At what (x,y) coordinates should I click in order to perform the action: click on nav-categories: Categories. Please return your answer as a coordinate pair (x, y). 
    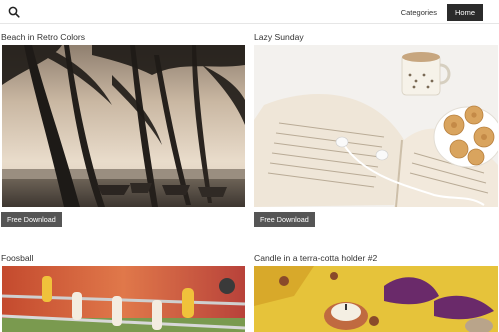
    Looking at the image, I should click on (419, 12).